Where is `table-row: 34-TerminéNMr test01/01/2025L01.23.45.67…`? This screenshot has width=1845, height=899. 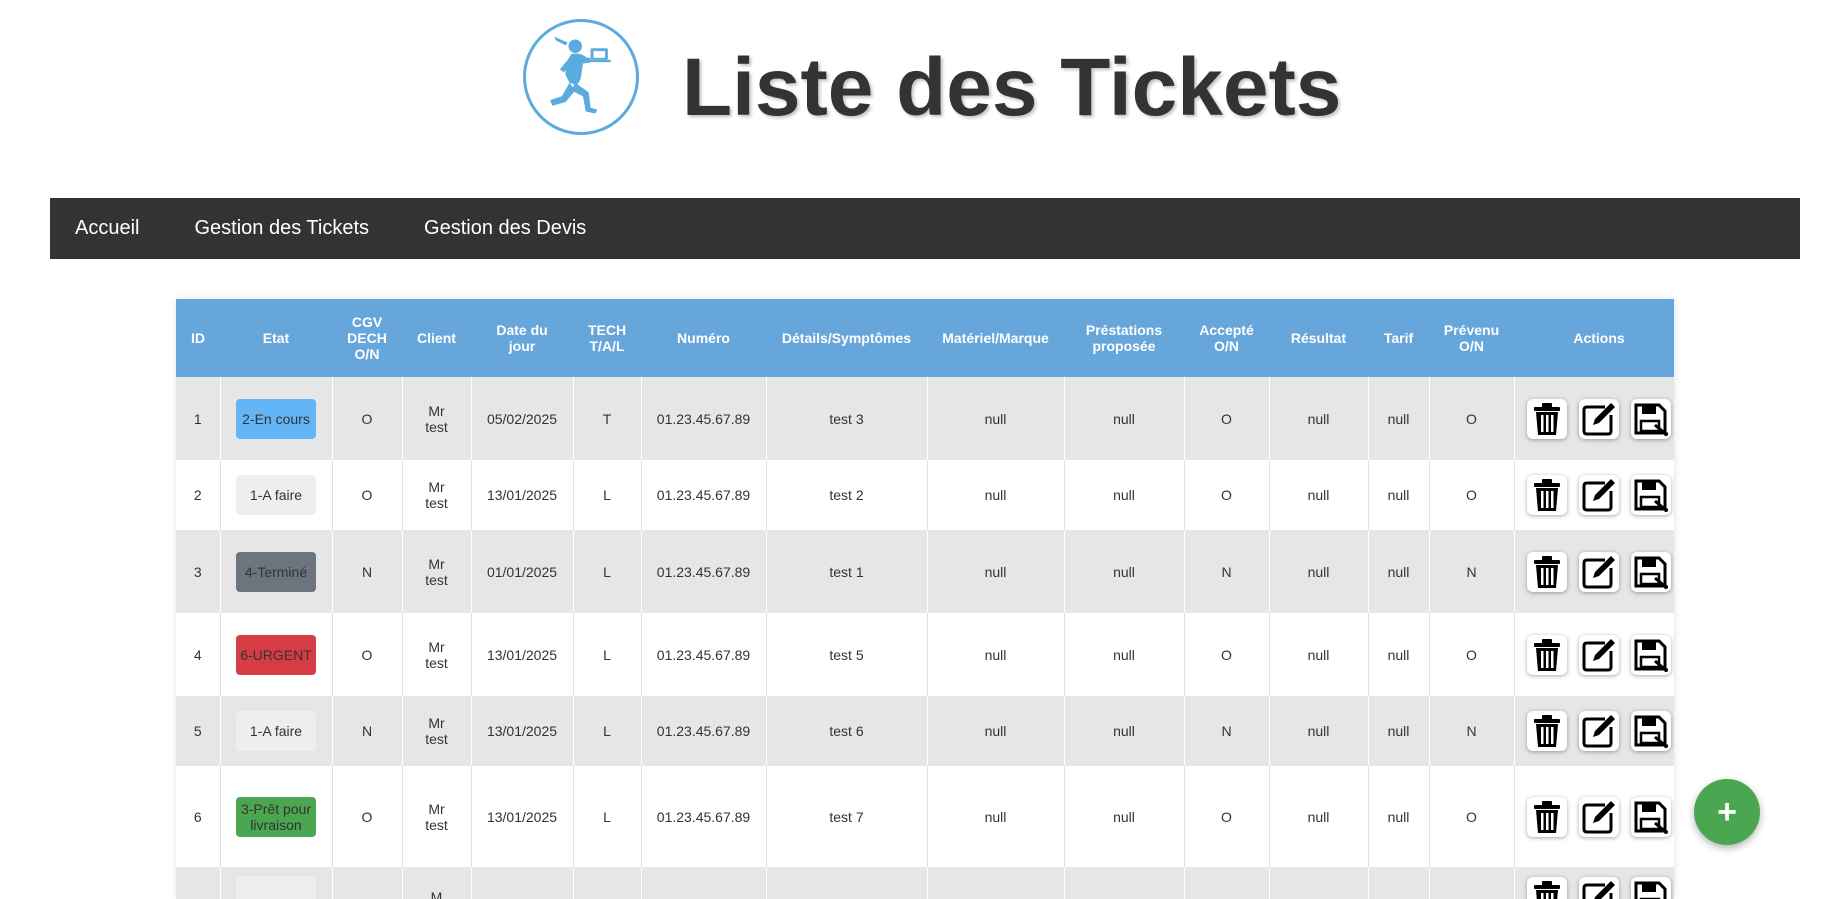 table-row: 34-TerminéNMr test01/01/2025L01.23.45.67… is located at coordinates (925, 571).